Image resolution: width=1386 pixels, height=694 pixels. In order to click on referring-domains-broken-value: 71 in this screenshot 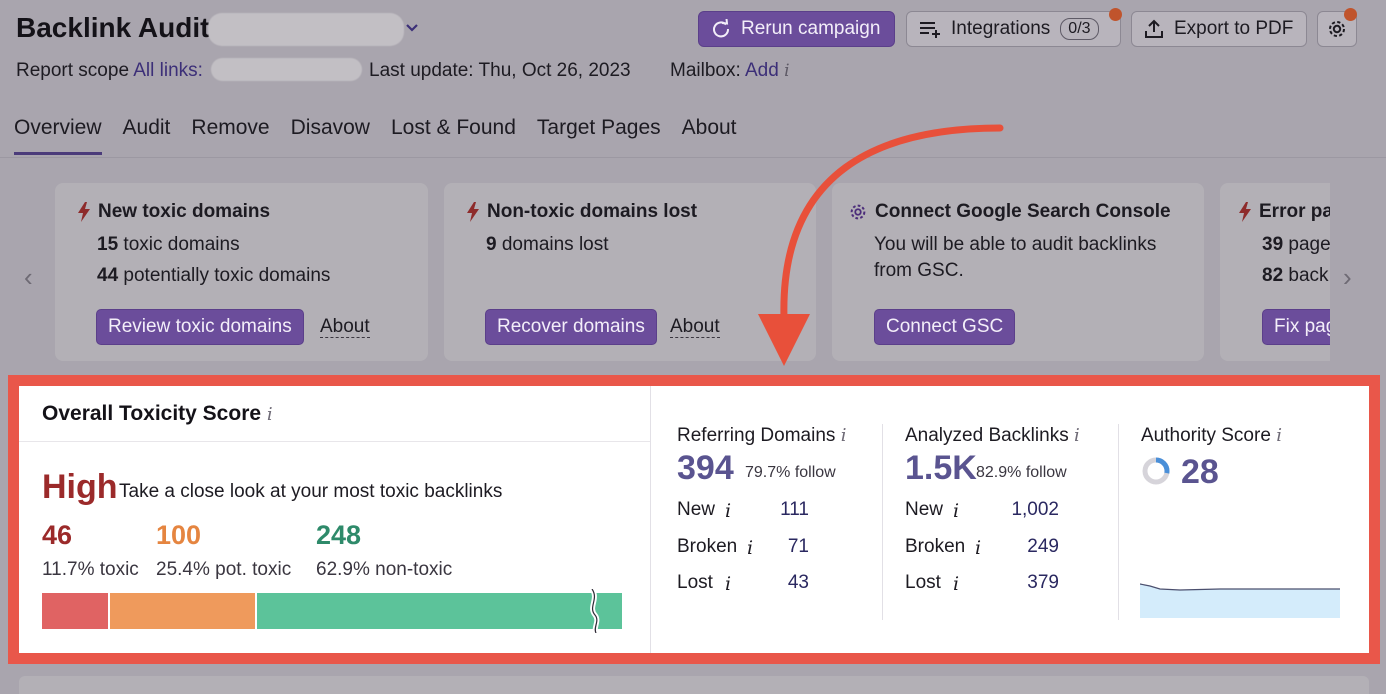, I will do `click(784, 547)`.